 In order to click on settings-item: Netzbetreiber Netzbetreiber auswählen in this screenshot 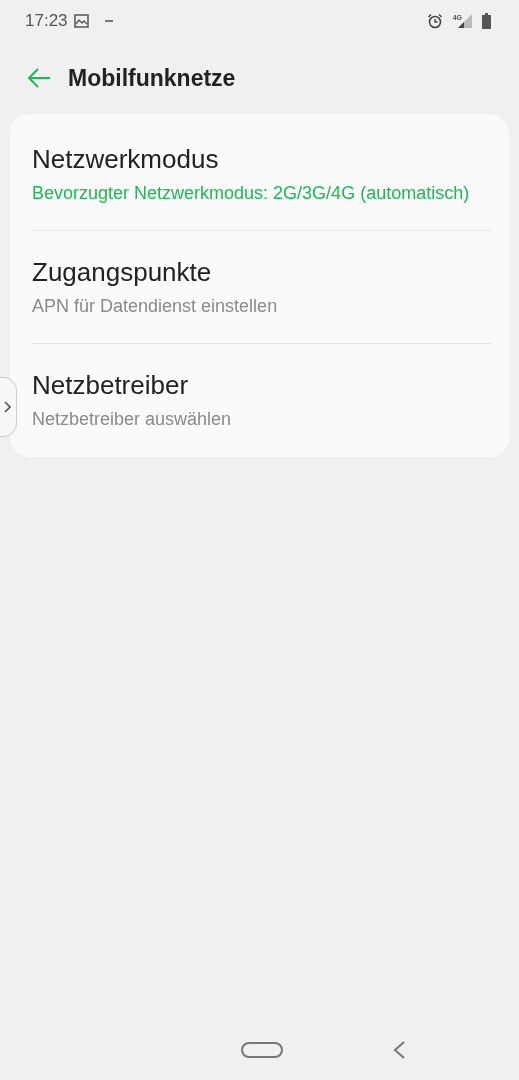, I will do `click(261, 400)`.